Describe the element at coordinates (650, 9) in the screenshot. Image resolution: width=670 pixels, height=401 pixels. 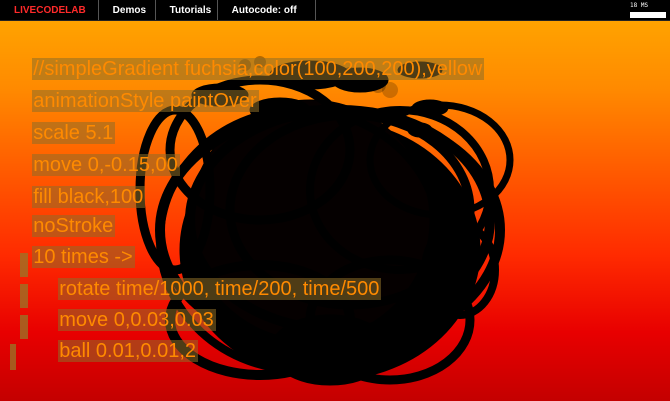
I see `frame-stats: 18 MS` at that location.